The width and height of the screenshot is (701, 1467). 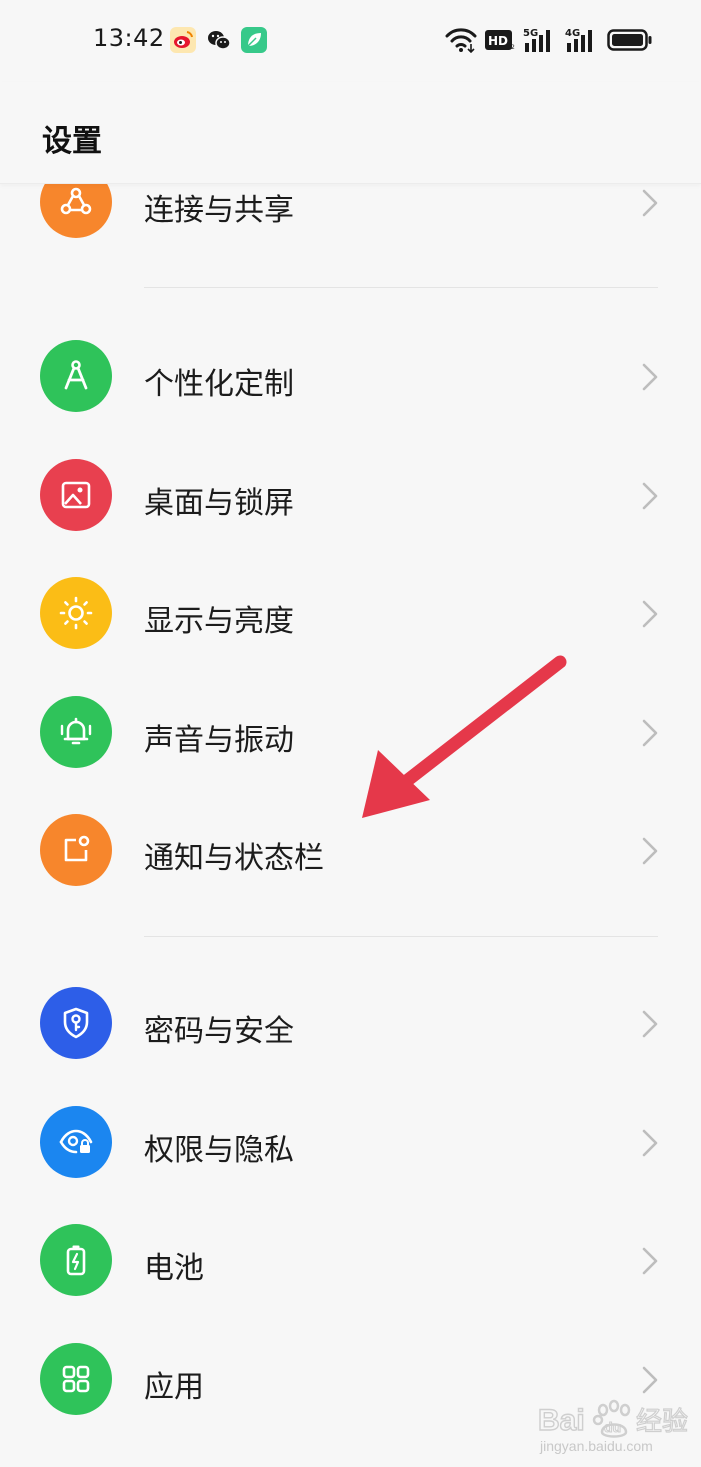 What do you see at coordinates (174, 1268) in the screenshot?
I see `settings-item-label: 电池` at bounding box center [174, 1268].